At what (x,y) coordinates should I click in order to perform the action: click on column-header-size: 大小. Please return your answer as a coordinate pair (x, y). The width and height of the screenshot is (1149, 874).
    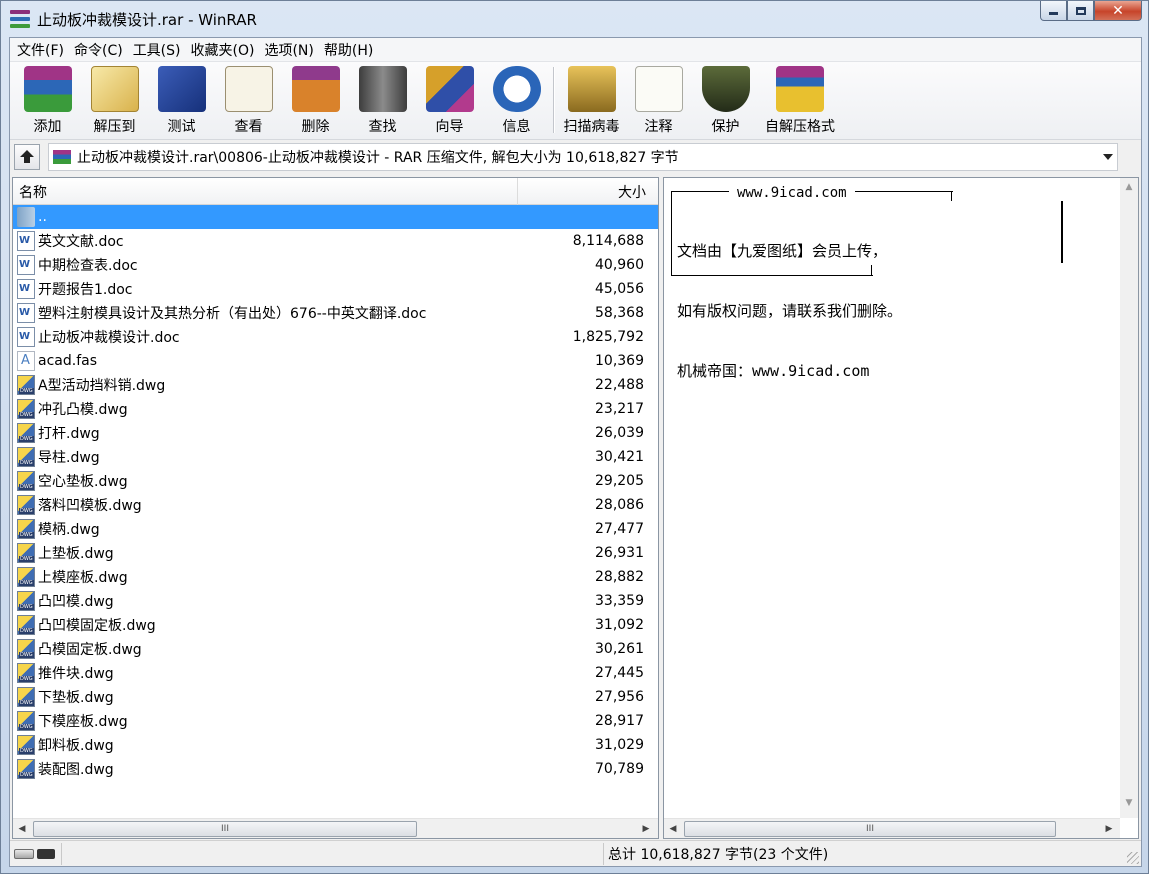
    Looking at the image, I should click on (585, 191).